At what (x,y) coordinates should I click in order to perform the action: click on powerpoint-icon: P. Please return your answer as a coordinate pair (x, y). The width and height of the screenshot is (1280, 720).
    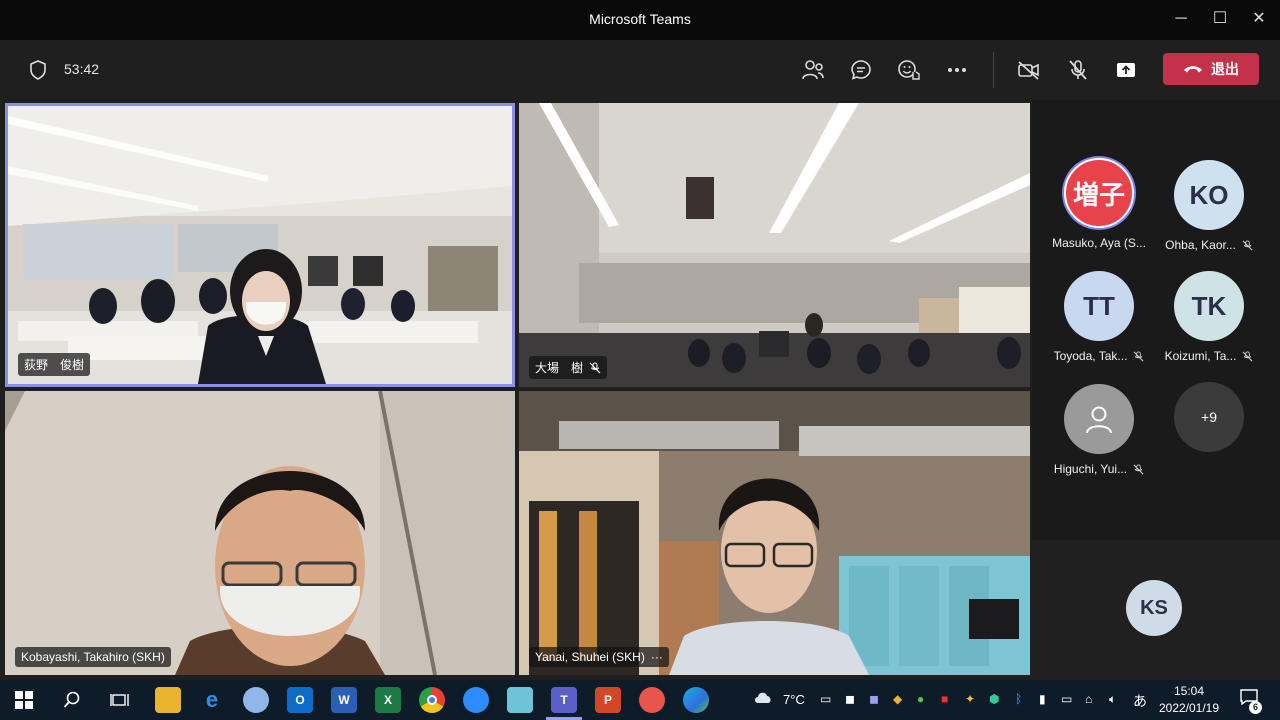
    Looking at the image, I should click on (608, 700).